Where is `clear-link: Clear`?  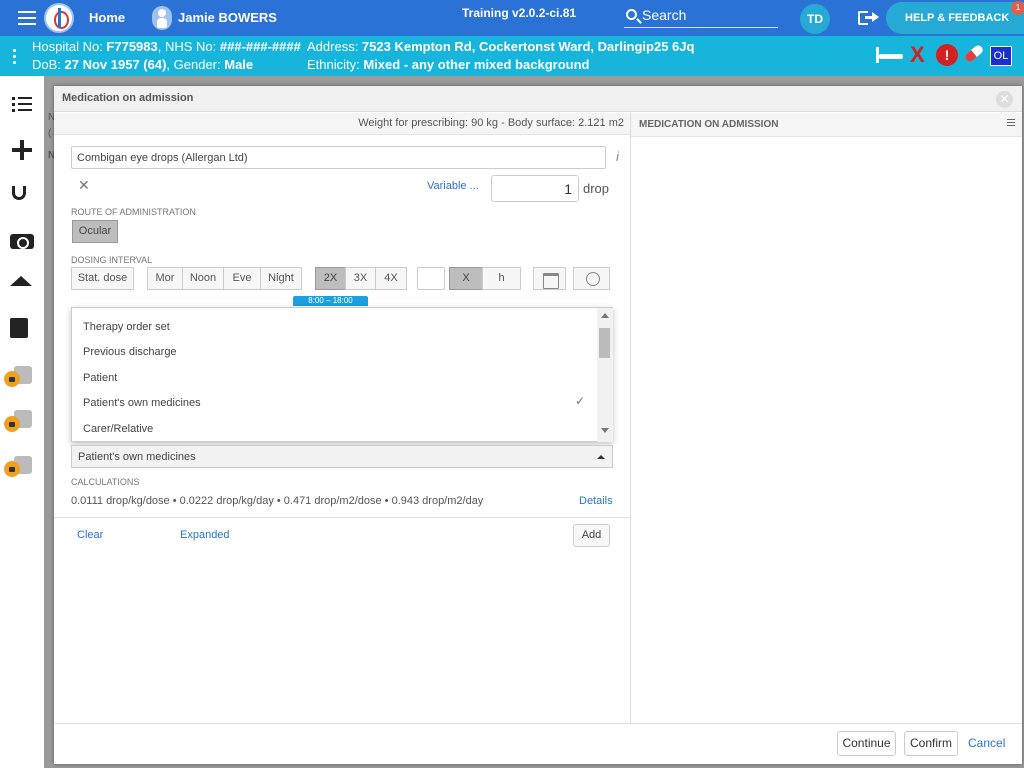
clear-link: Clear is located at coordinates (90, 535).